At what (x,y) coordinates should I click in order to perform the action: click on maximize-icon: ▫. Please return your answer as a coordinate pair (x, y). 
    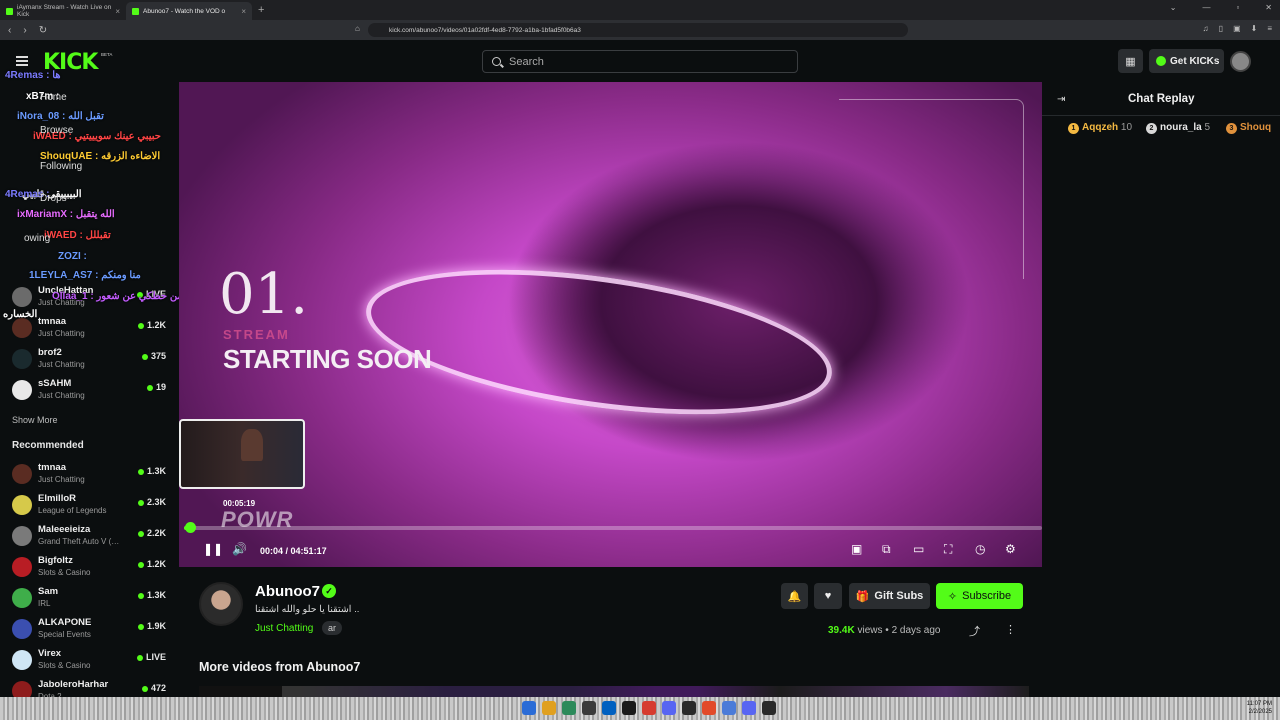
    Looking at the image, I should click on (1237, 7).